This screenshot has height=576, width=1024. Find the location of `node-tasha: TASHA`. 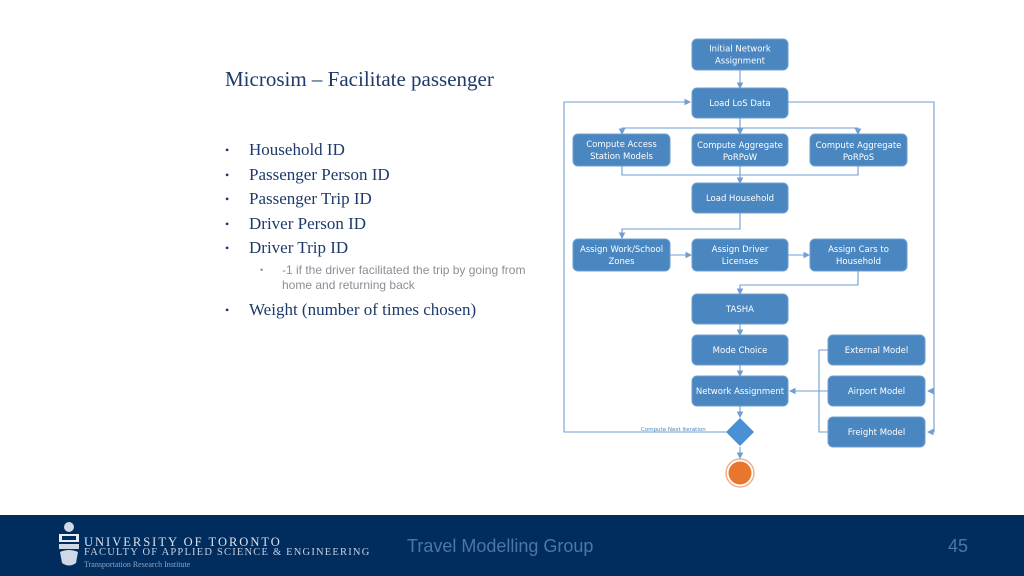

node-tasha: TASHA is located at coordinates (740, 309).